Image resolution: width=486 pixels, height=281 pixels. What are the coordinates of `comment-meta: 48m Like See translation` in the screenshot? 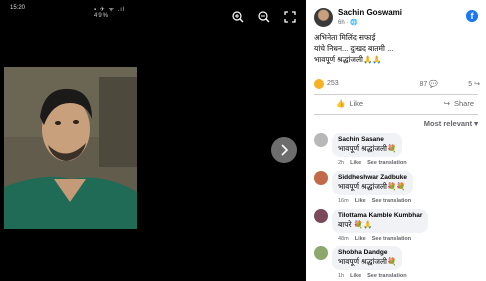 It's located at (374, 239).